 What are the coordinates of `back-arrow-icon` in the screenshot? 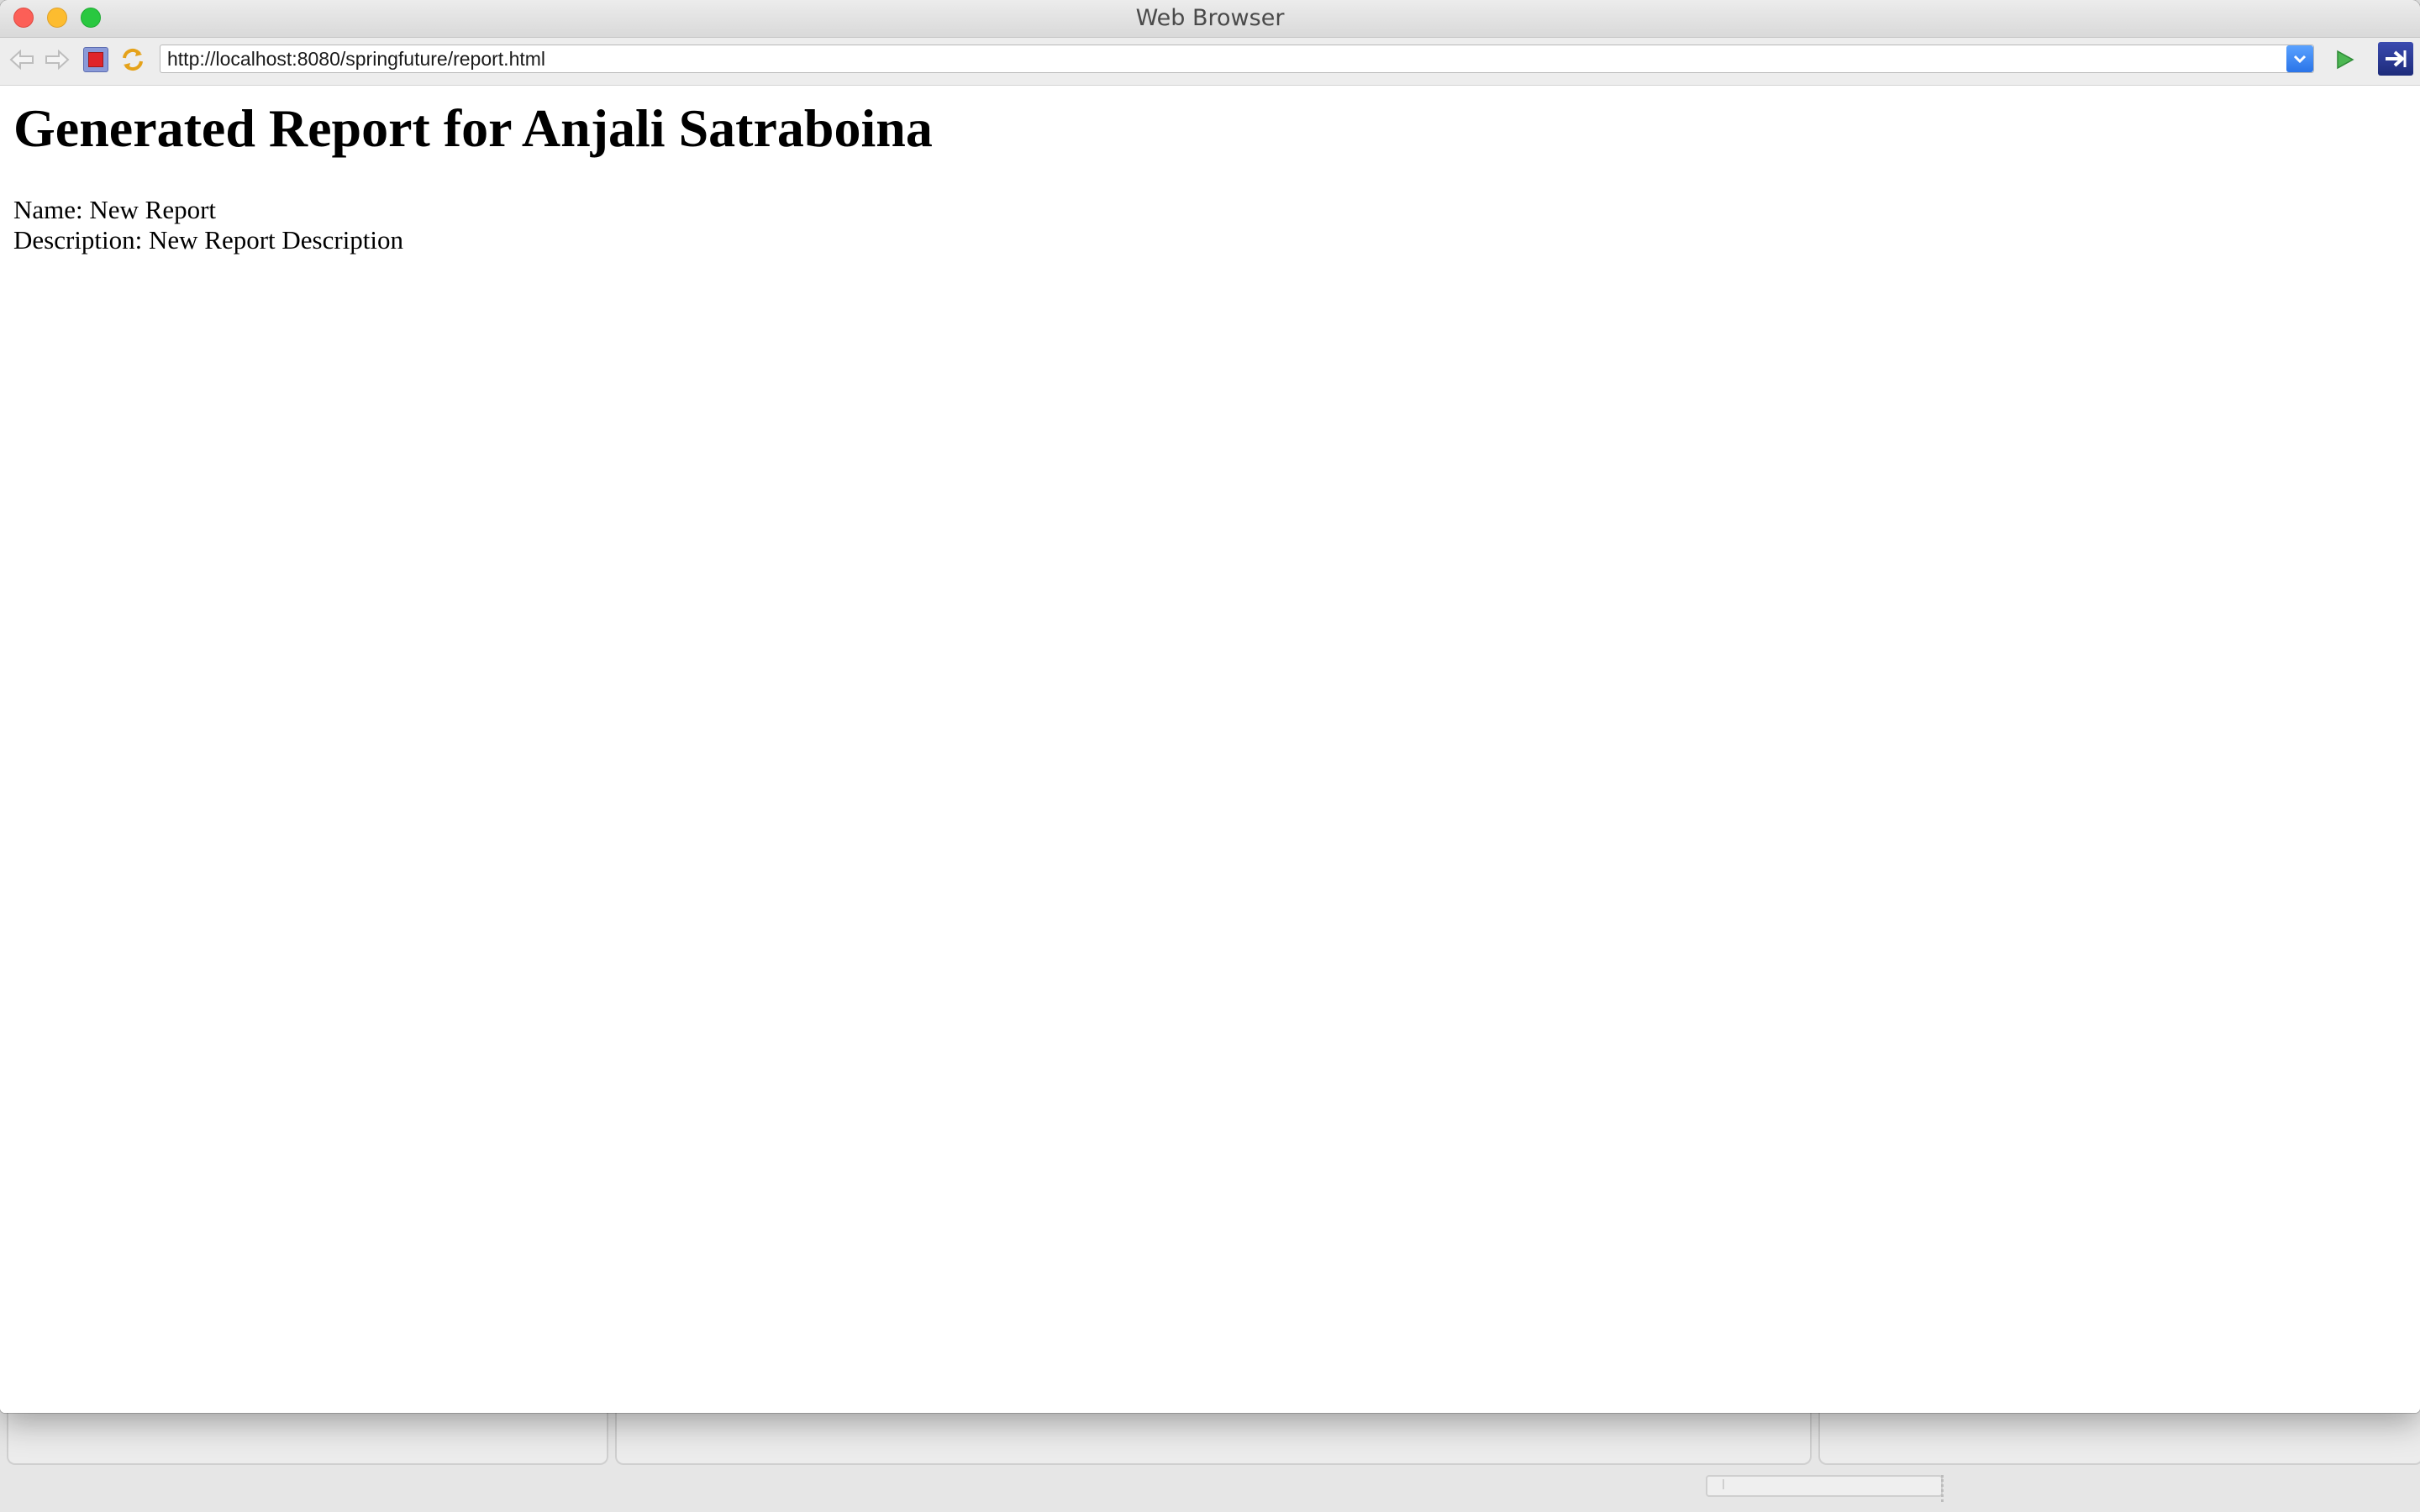 It's located at (22, 60).